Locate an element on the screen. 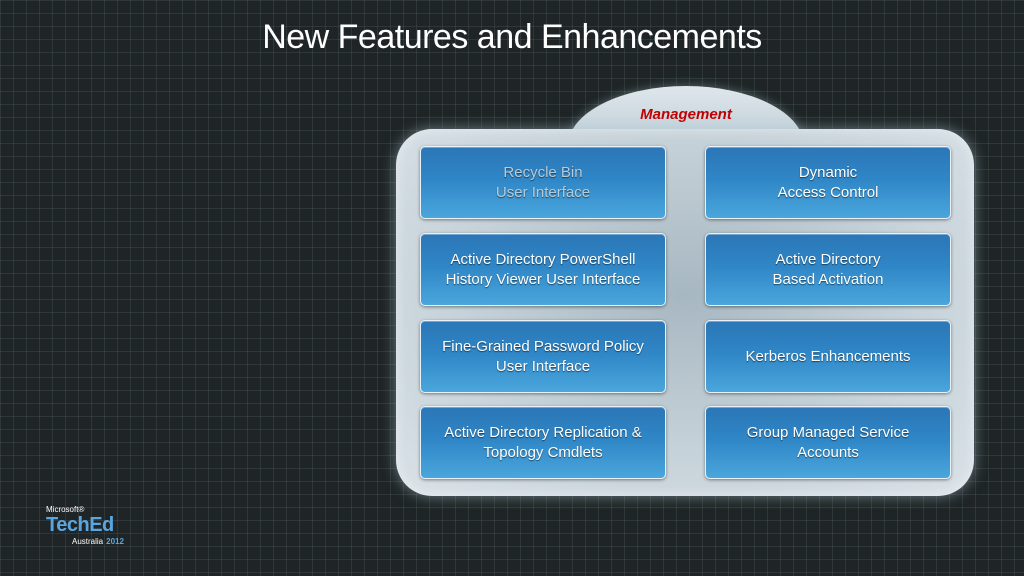 The height and width of the screenshot is (576, 1024). tile-dynamic-access-control: Dynamic Access Control is located at coordinates (828, 182).